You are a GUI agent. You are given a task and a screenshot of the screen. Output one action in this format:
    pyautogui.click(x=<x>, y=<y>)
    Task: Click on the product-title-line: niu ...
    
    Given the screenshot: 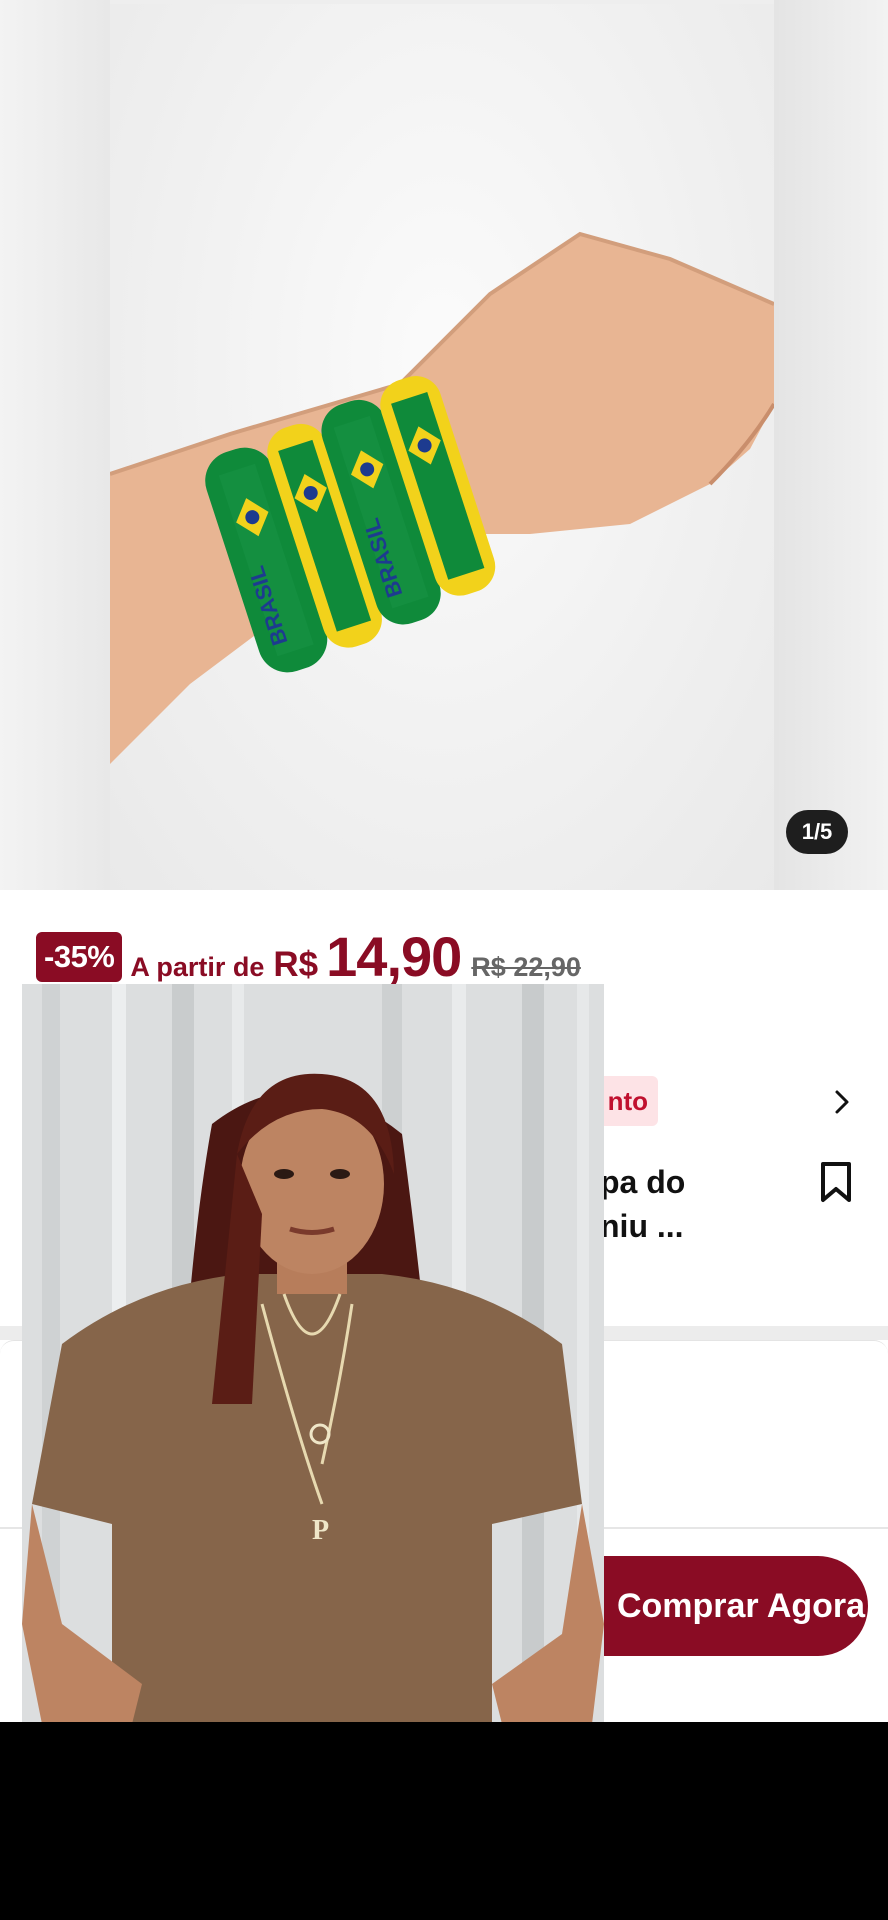 What is the action you would take?
    pyautogui.click(x=642, y=1226)
    